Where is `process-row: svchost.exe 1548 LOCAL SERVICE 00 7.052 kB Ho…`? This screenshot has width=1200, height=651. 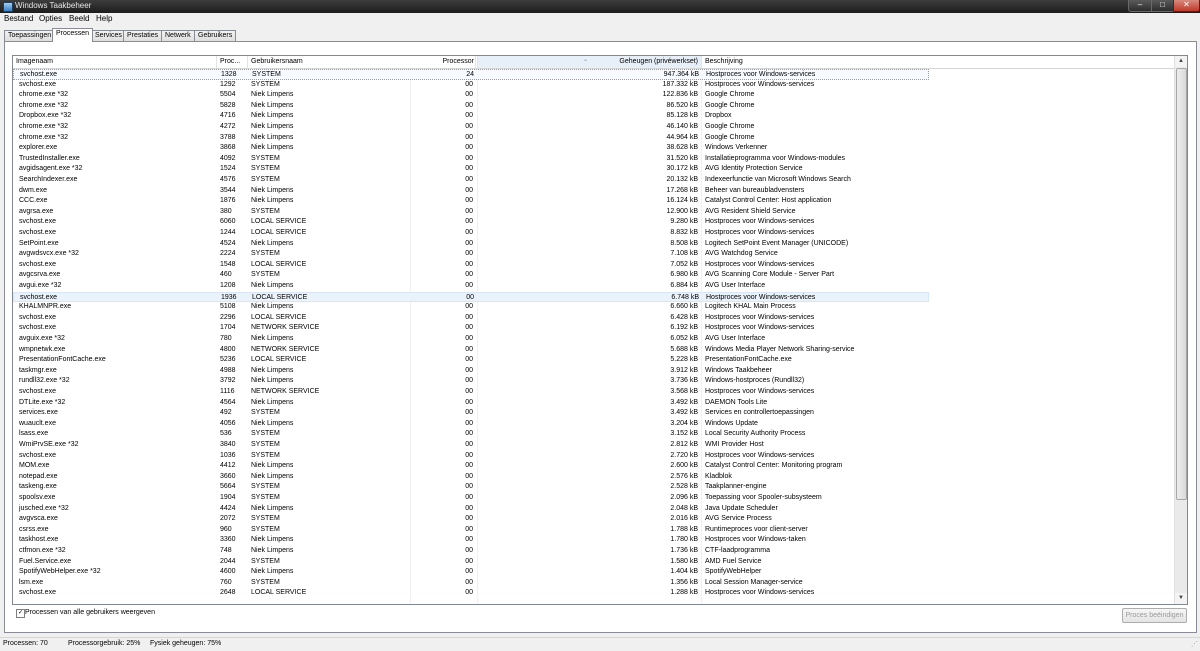
process-row: svchost.exe 1548 LOCAL SERVICE 00 7.052 kB Ho… is located at coordinates (471, 265).